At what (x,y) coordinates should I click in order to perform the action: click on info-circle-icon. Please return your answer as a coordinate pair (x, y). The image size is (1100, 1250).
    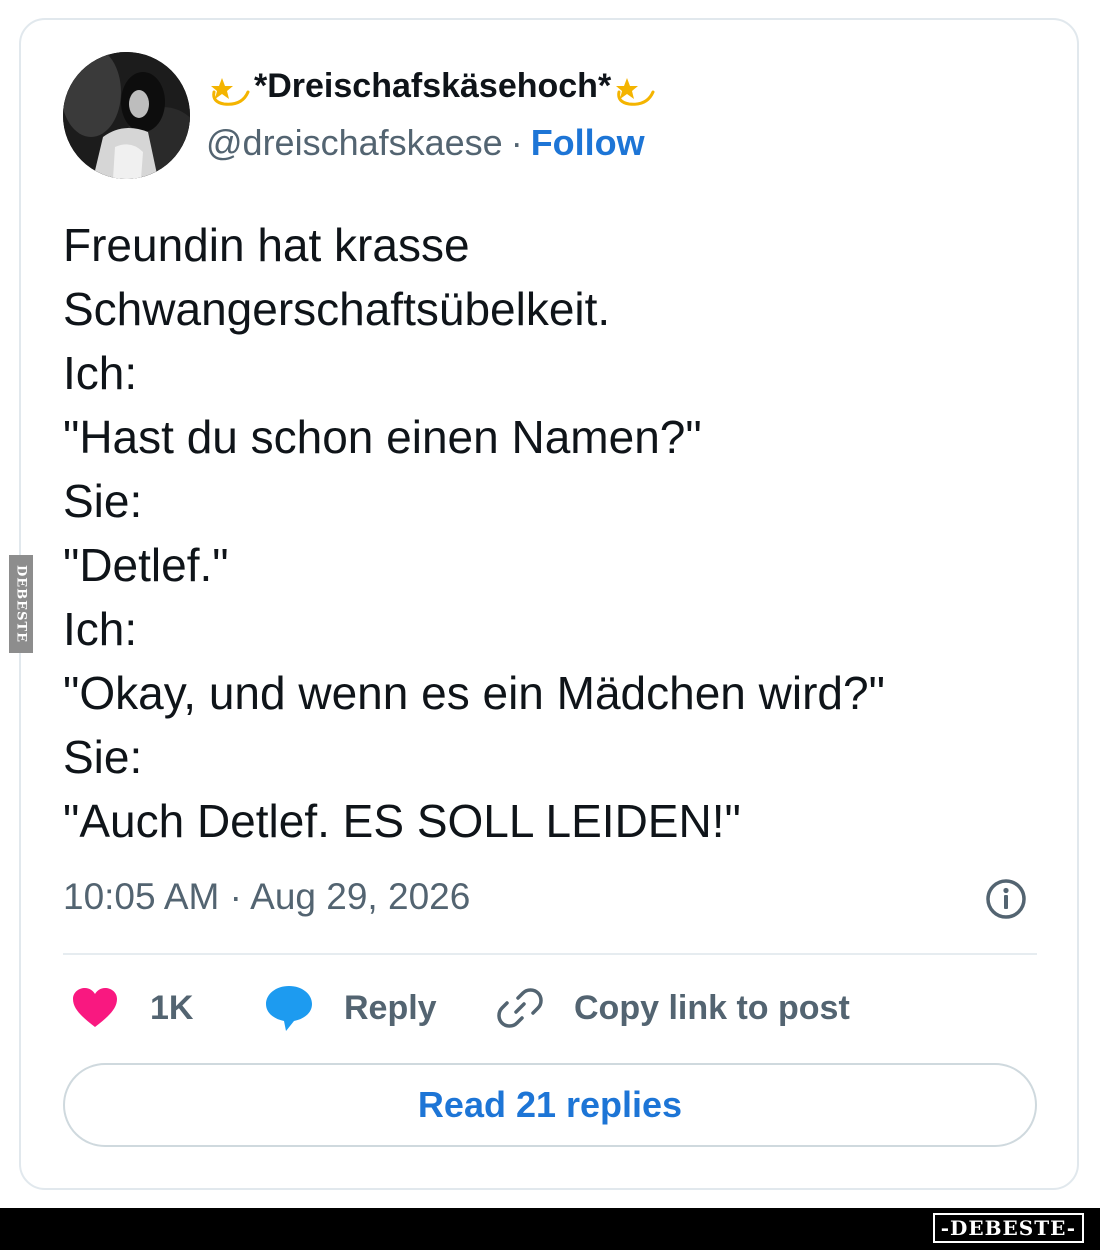
    Looking at the image, I should click on (1006, 899).